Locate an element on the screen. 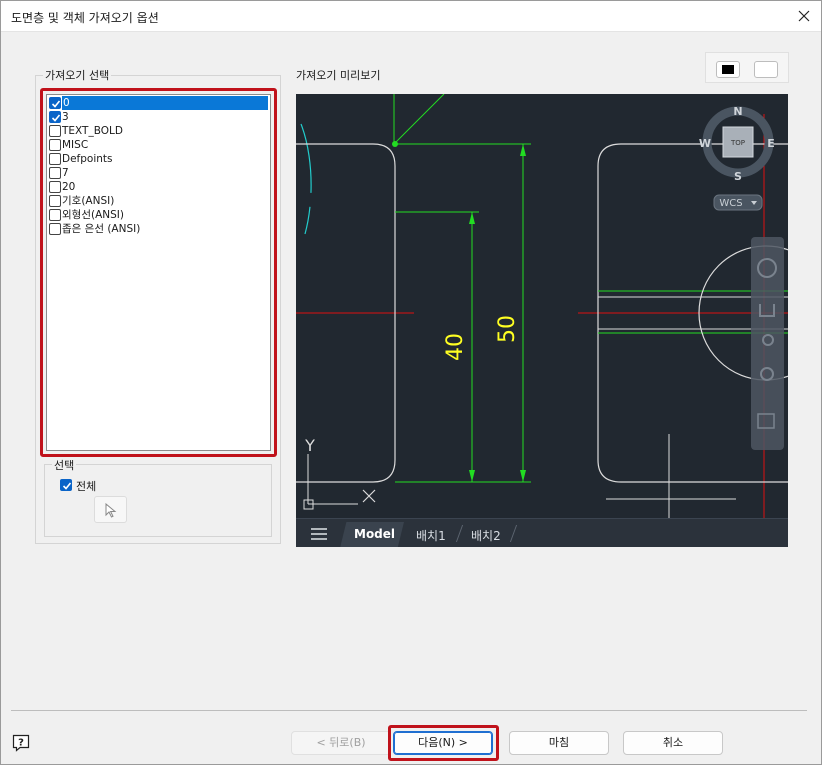 Image resolution: width=822 pixels, height=765 pixels. white-background-button is located at coordinates (766, 69).